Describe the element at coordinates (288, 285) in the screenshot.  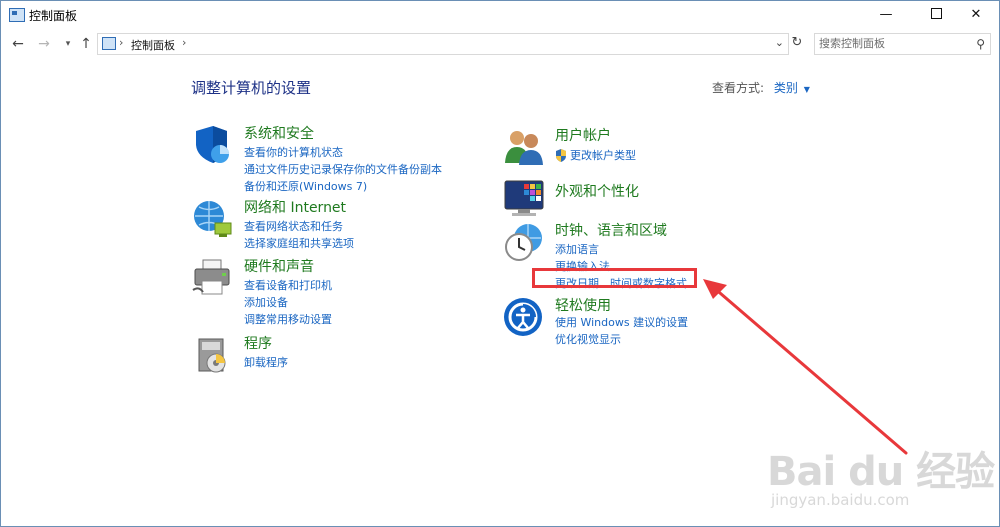
I see `link-devices-printers: 查看设备和打印机` at that location.